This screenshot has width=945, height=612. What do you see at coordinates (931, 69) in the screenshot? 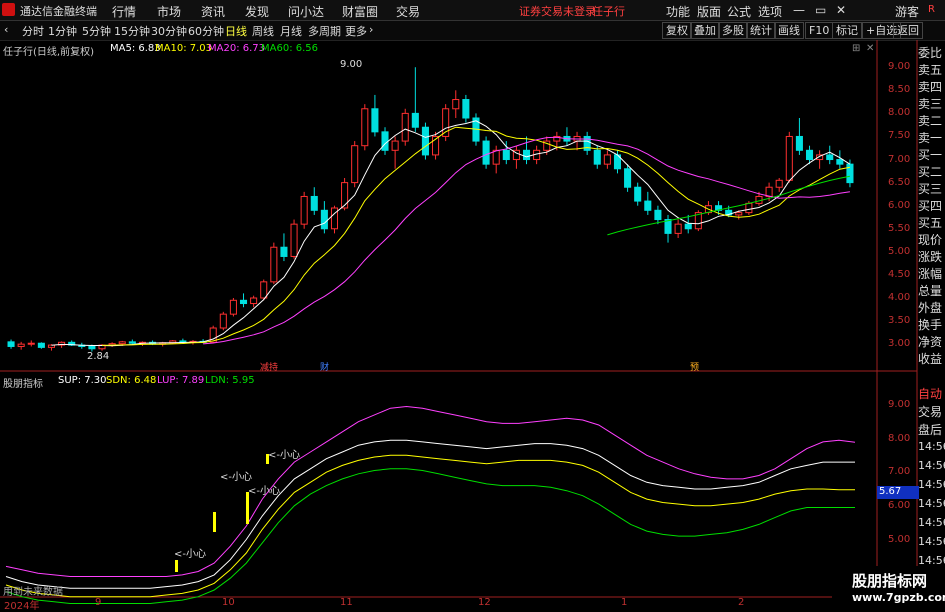
I see `side-panel-item: 卖五` at bounding box center [931, 69].